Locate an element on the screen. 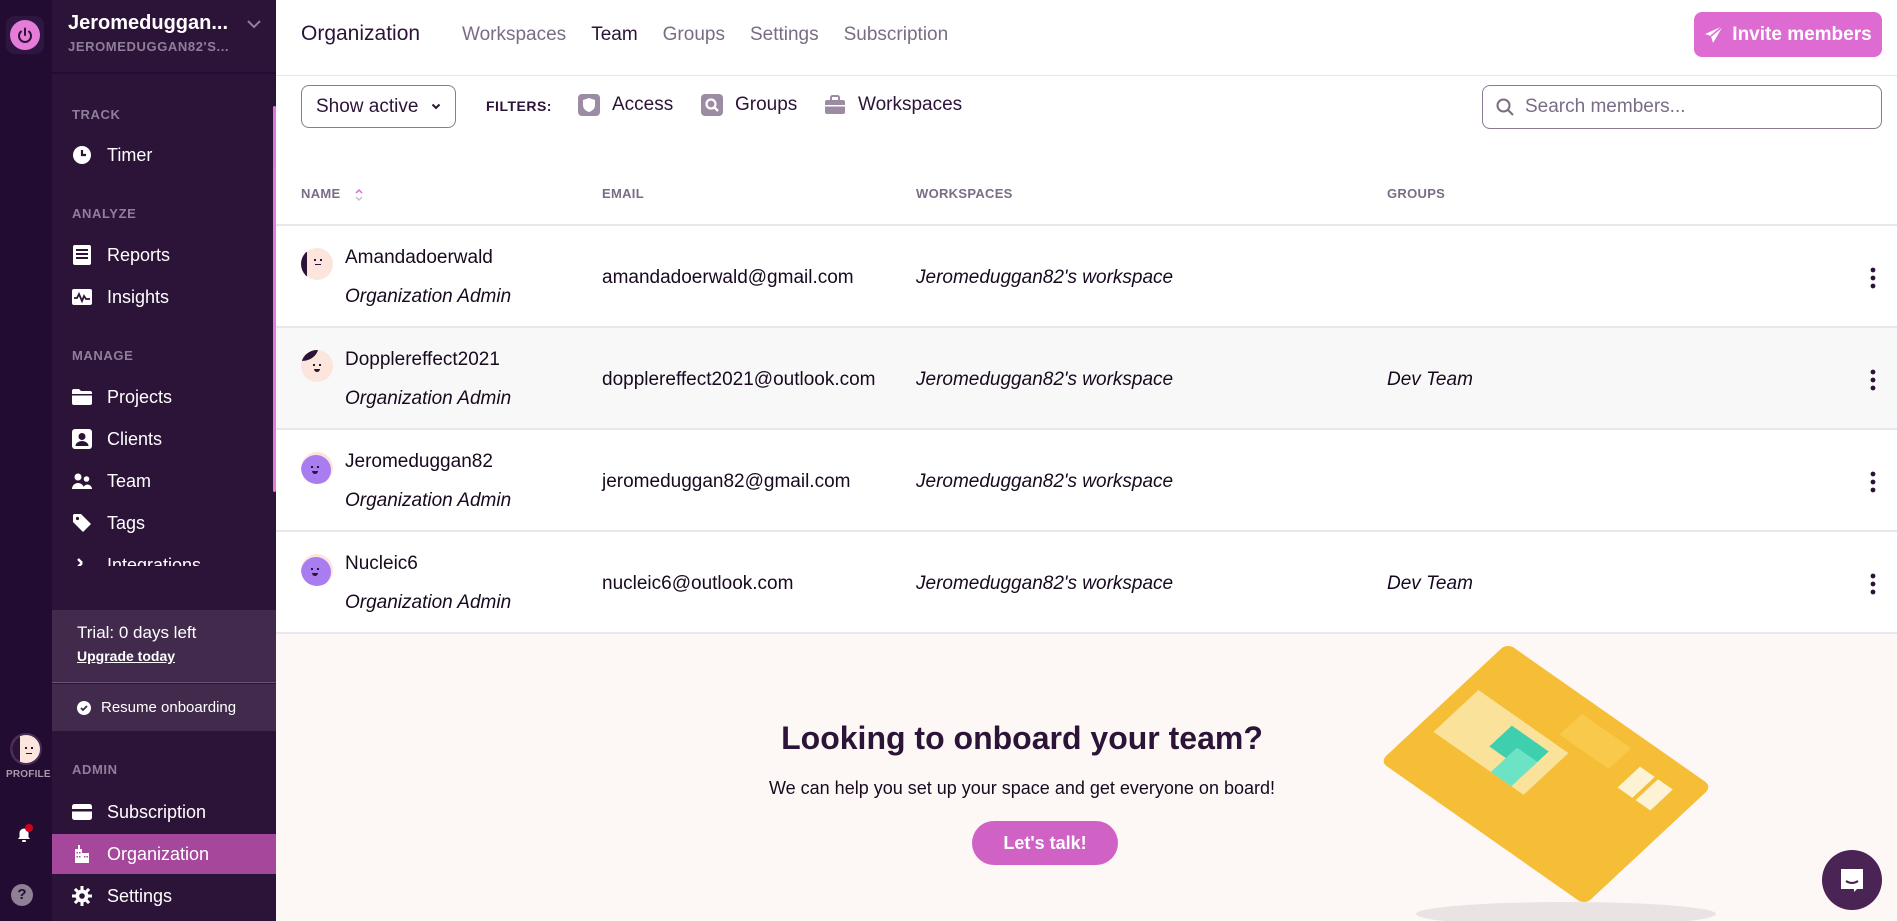  sidebar-item-label: Organization is located at coordinates (158, 853).